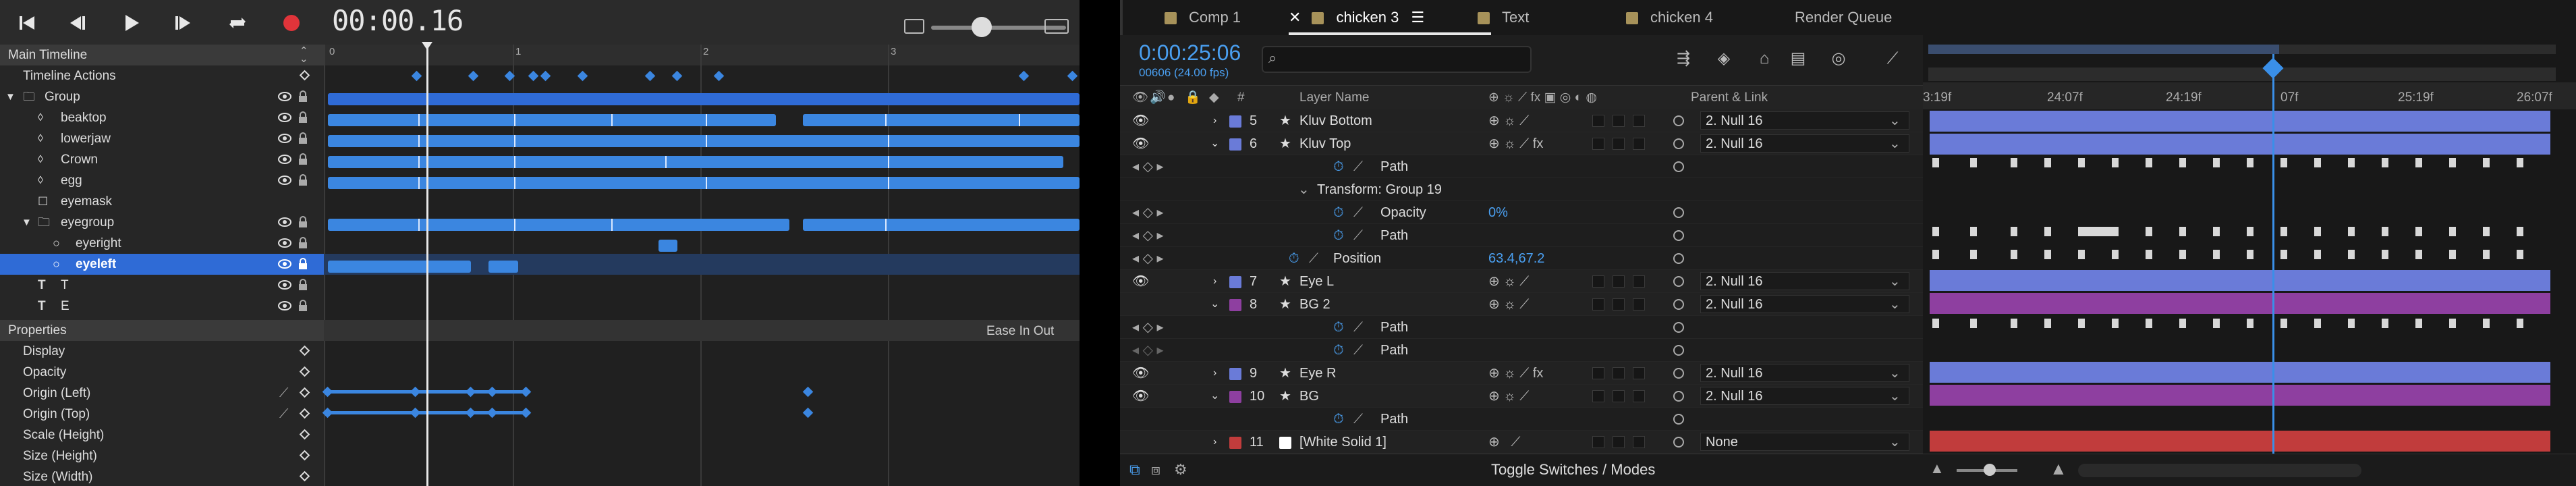 This screenshot has height=486, width=2576. What do you see at coordinates (1521, 373) in the screenshot?
I see `layer-row: 👁 › 9 ★ Eye R ⊕ ☼ ⟋ fx 2. Null 16 ⌄` at bounding box center [1521, 373].